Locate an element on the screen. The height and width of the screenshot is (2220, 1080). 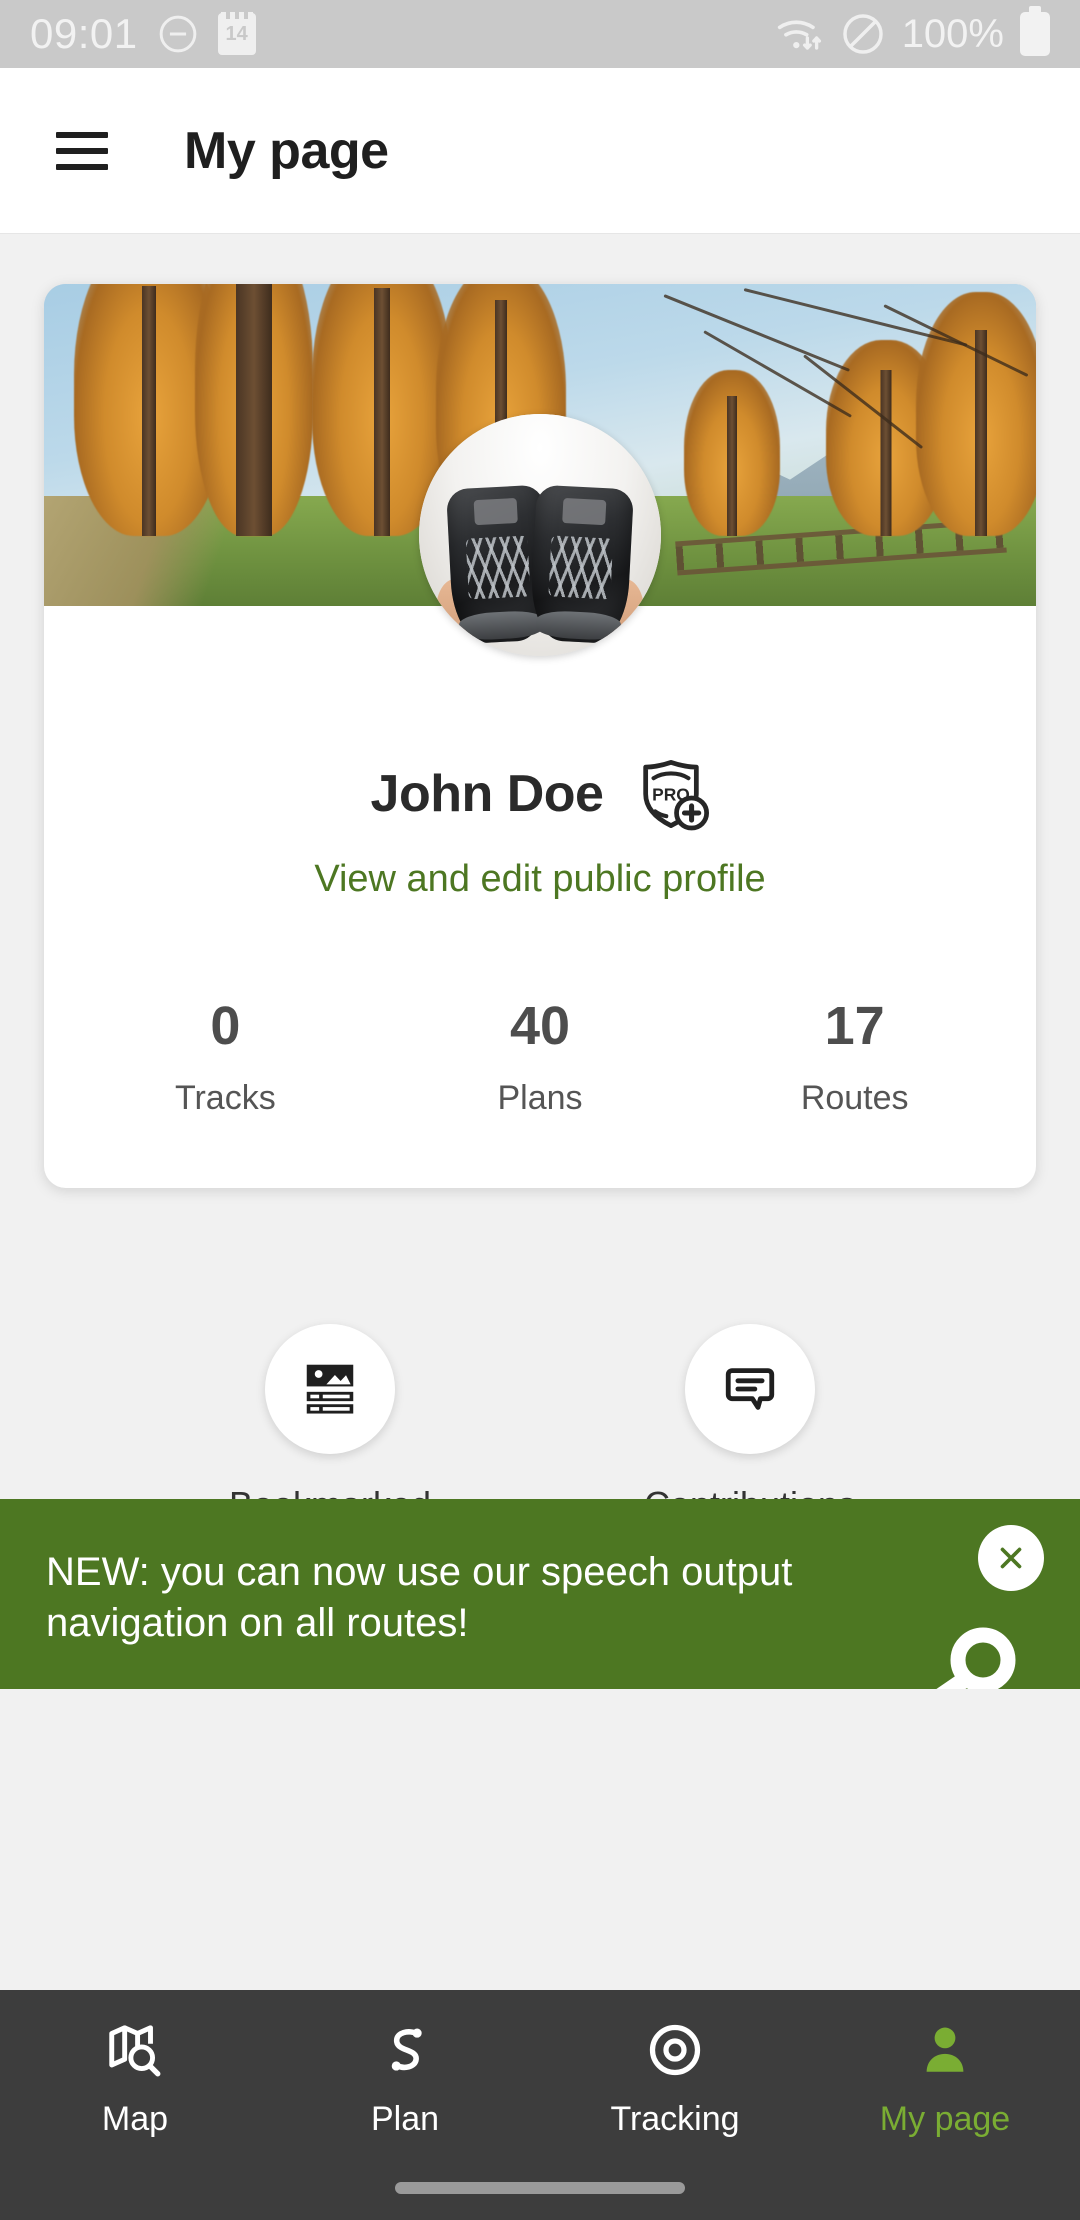
nav-item-map: Map is located at coordinates (135, 2076).